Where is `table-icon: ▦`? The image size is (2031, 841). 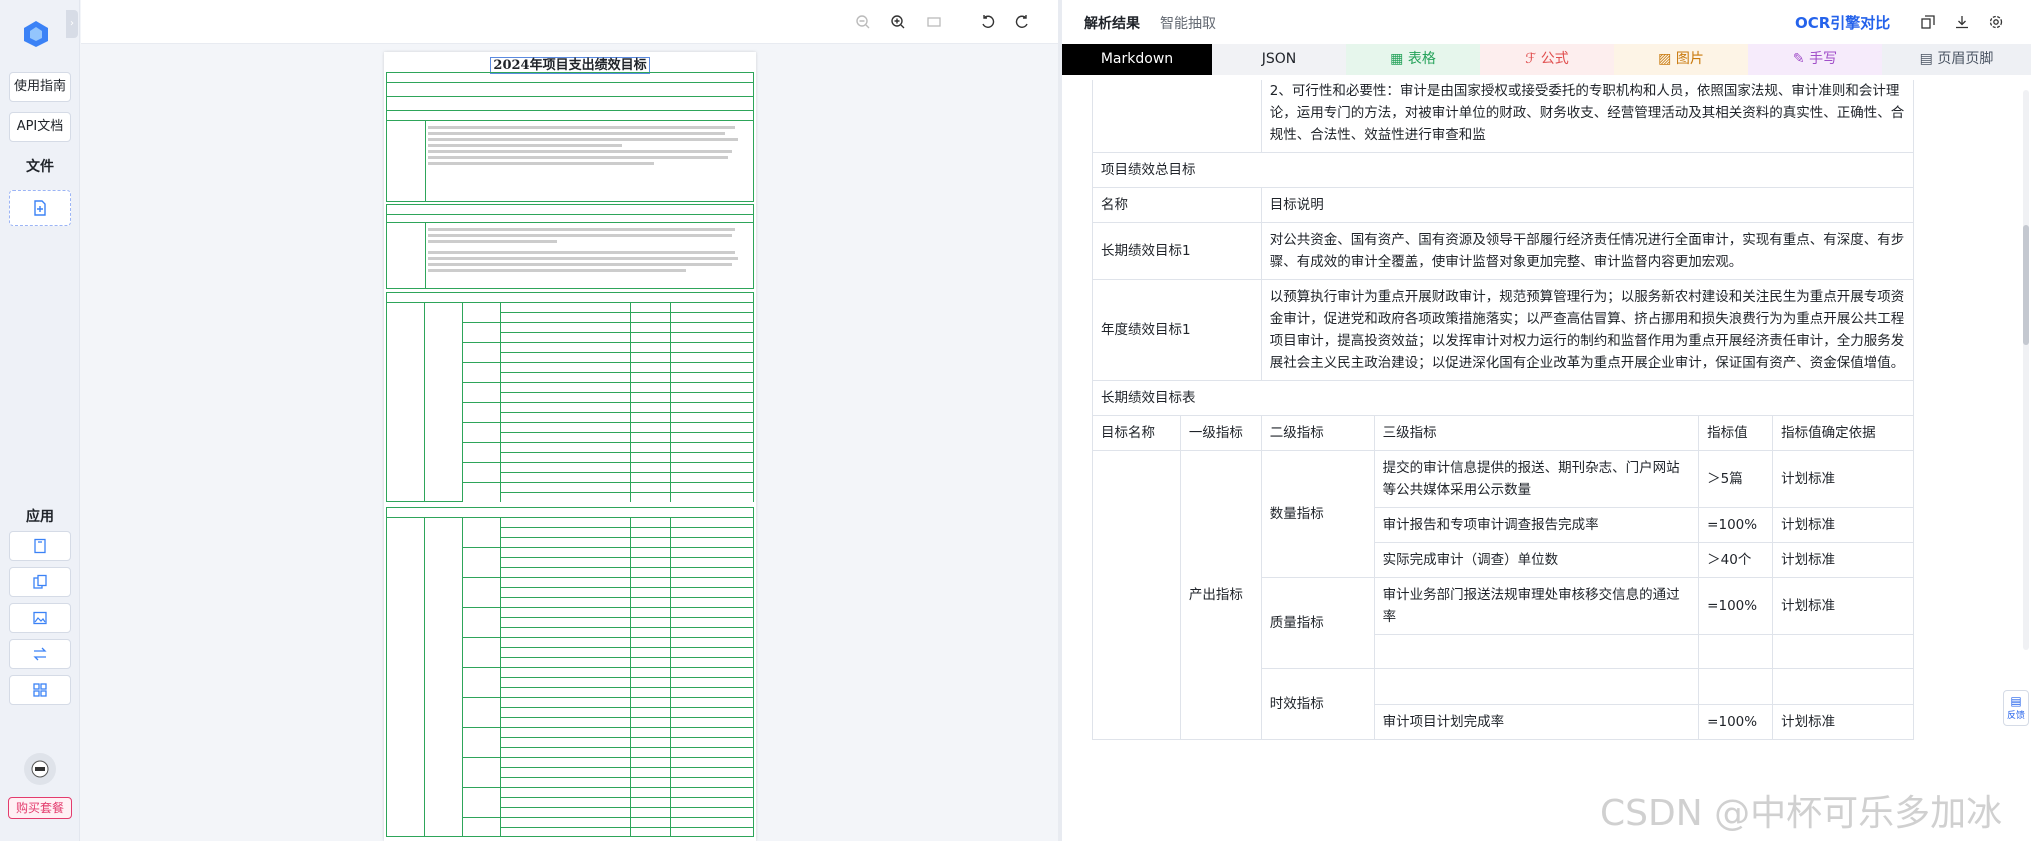 table-icon: ▦ is located at coordinates (1399, 59).